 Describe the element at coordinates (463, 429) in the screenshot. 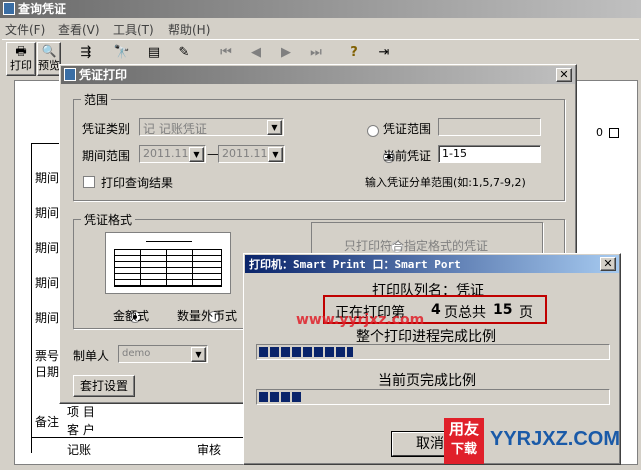

I see `brand-logo-top: 用友` at that location.